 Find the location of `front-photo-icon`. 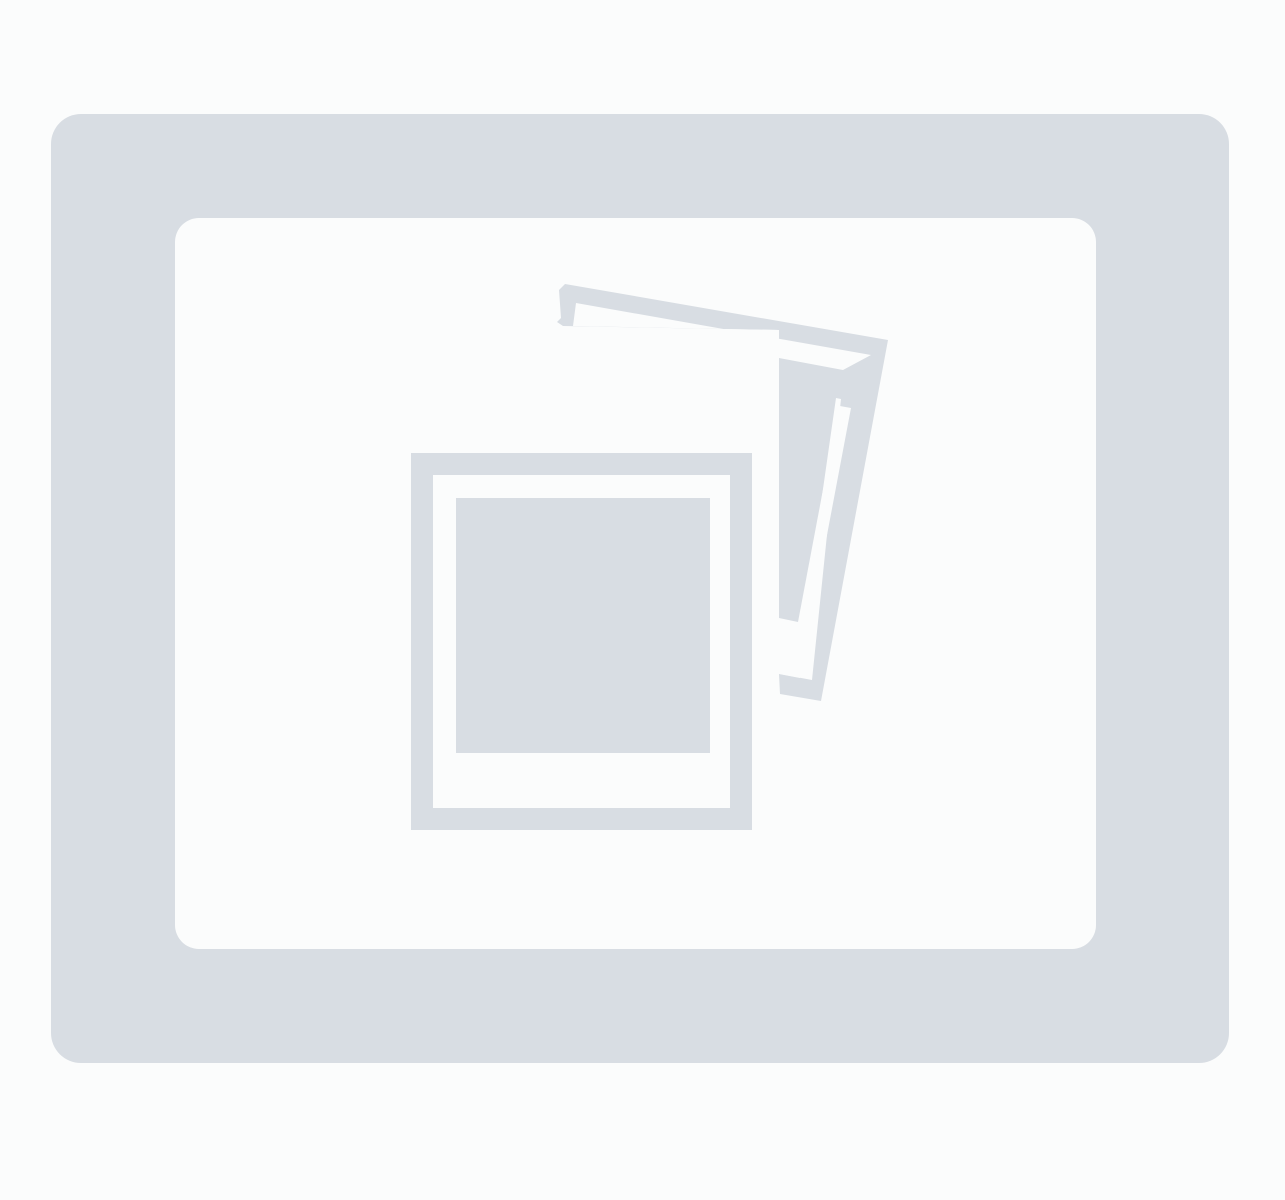

front-photo-icon is located at coordinates (581, 641).